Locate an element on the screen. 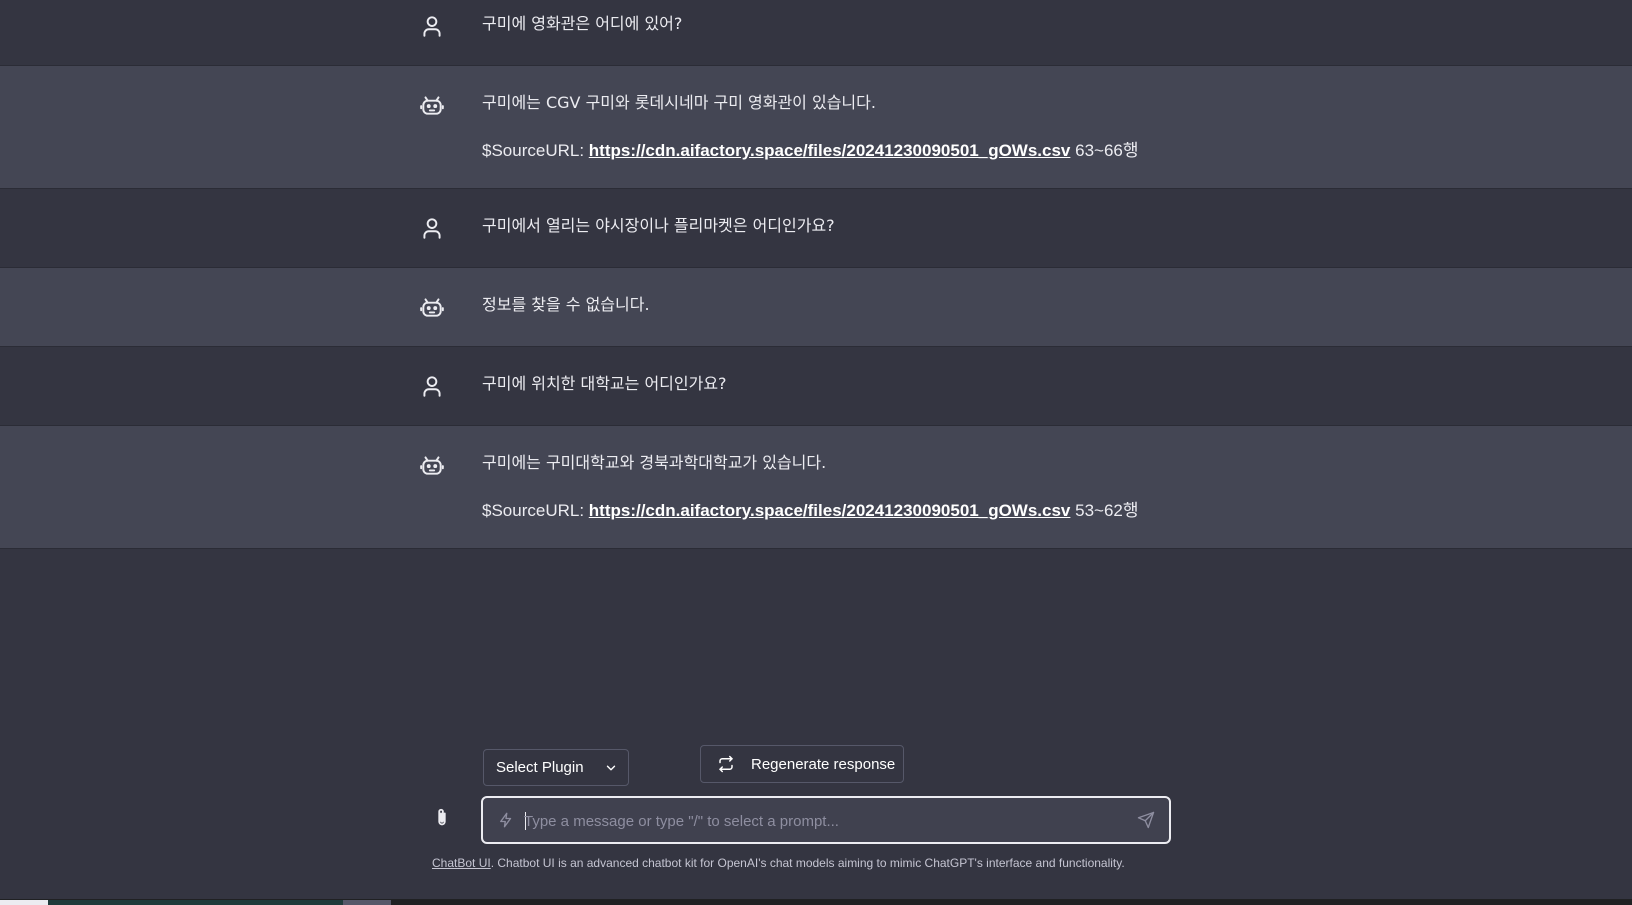 Image resolution: width=1632 pixels, height=905 pixels. message-text: 구미에는 구미대학교와 경북과학대학교가 있습니다. is located at coordinates (654, 462).